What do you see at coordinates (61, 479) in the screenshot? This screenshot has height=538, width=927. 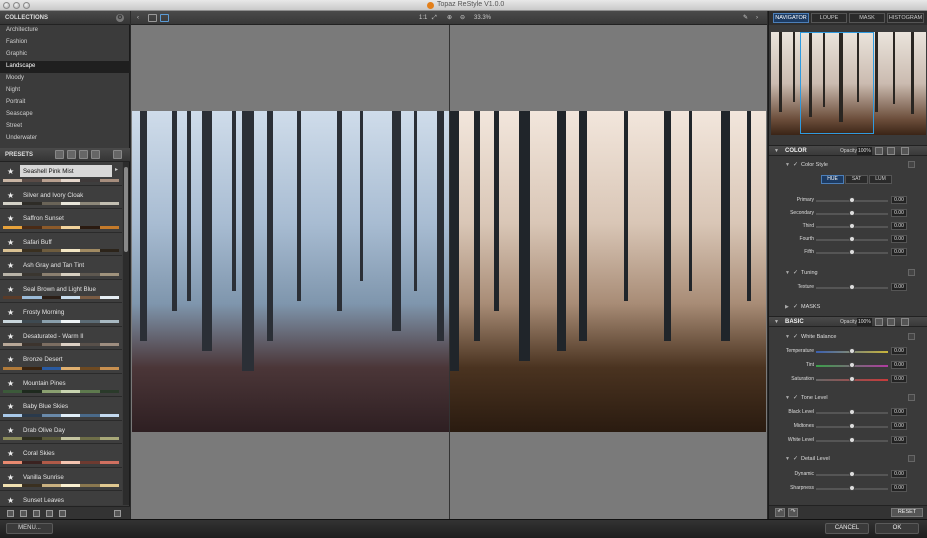 I see `preset-item: ★ Vanilla Sunrise` at bounding box center [61, 479].